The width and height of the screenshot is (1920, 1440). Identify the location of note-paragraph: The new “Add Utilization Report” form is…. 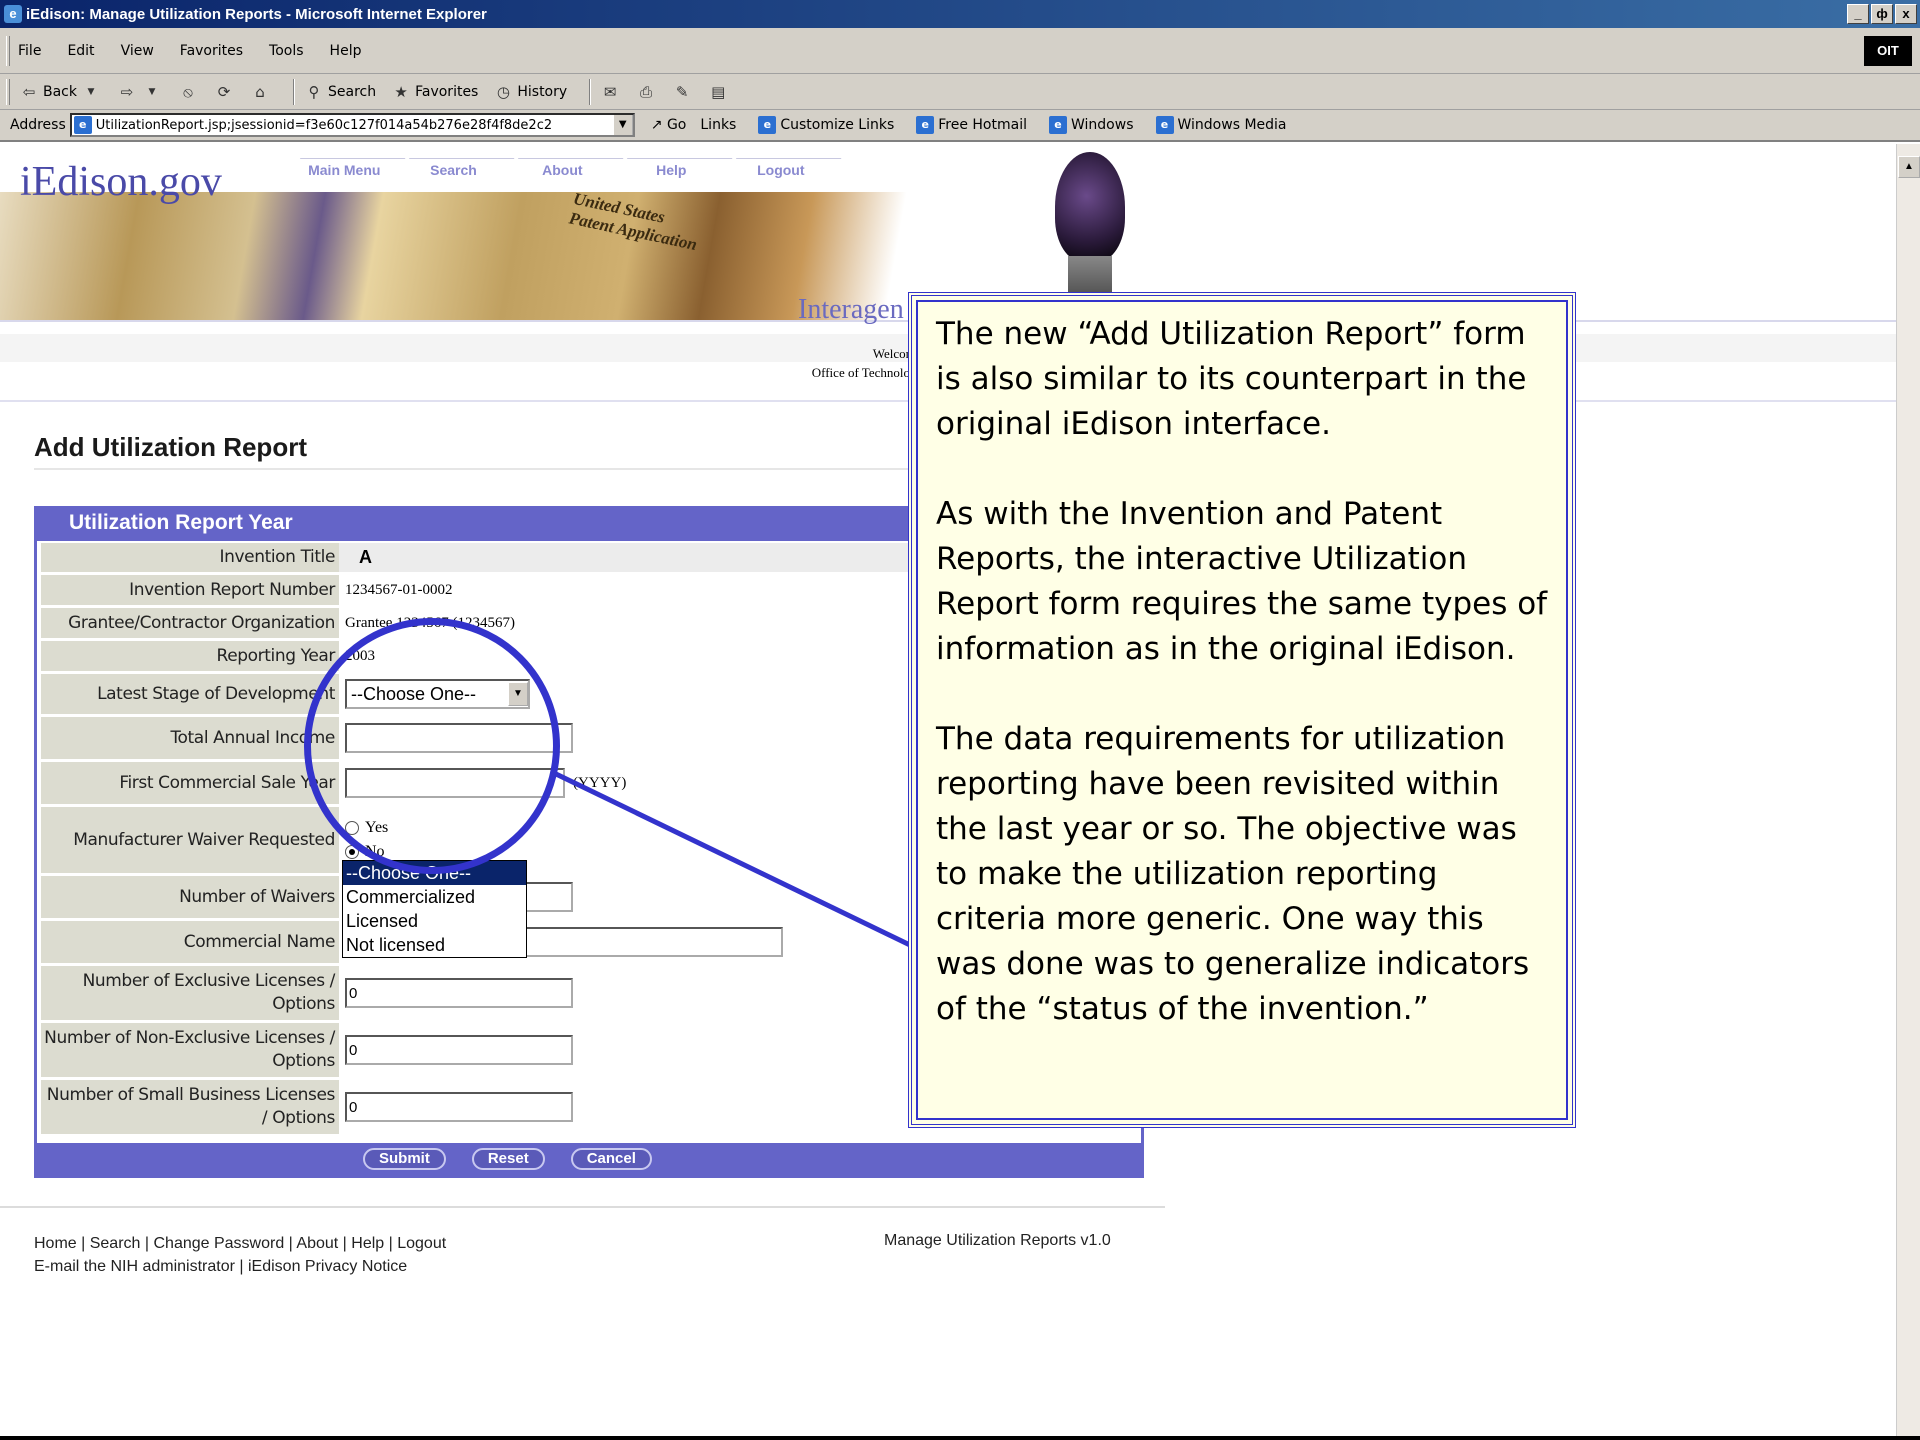
(1231, 379).